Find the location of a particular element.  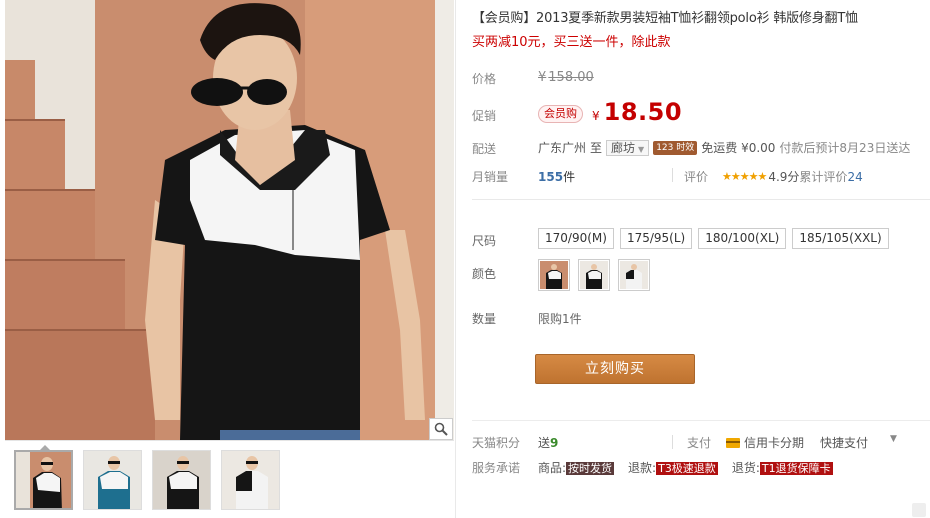

star-rating-icon: ★★★★★ is located at coordinates (744, 176).